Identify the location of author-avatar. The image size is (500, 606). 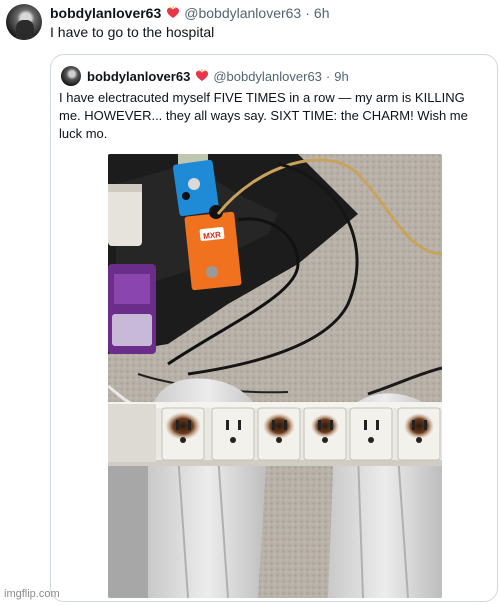
(24, 22).